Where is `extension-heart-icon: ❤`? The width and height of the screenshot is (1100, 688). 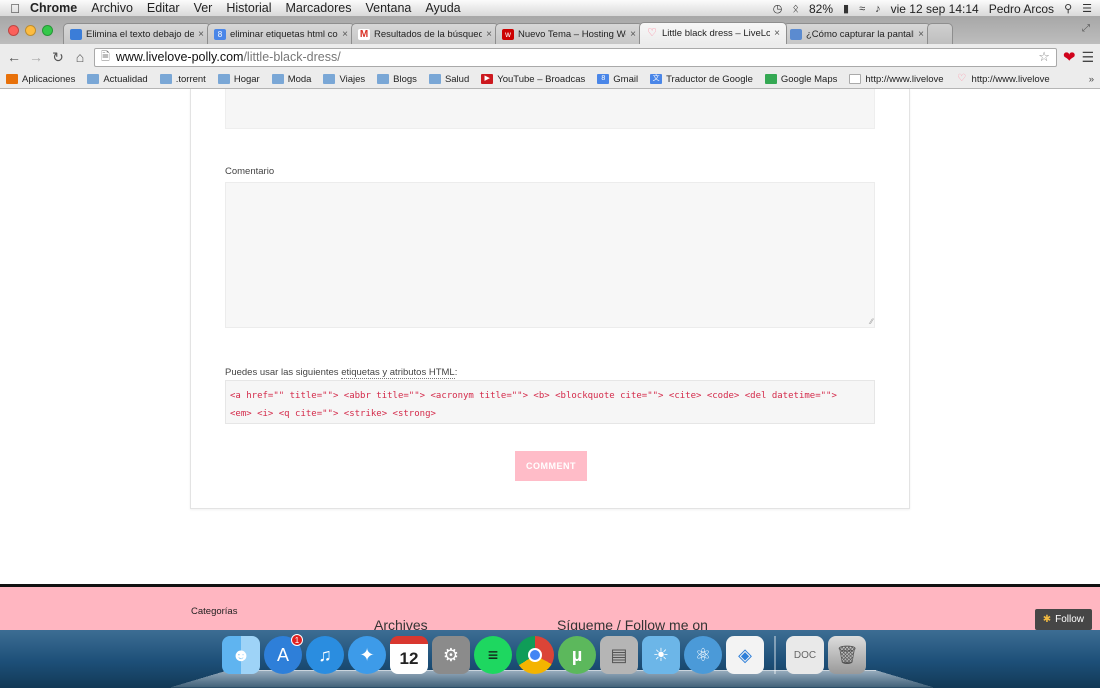
extension-heart-icon: ❤ is located at coordinates (1069, 57).